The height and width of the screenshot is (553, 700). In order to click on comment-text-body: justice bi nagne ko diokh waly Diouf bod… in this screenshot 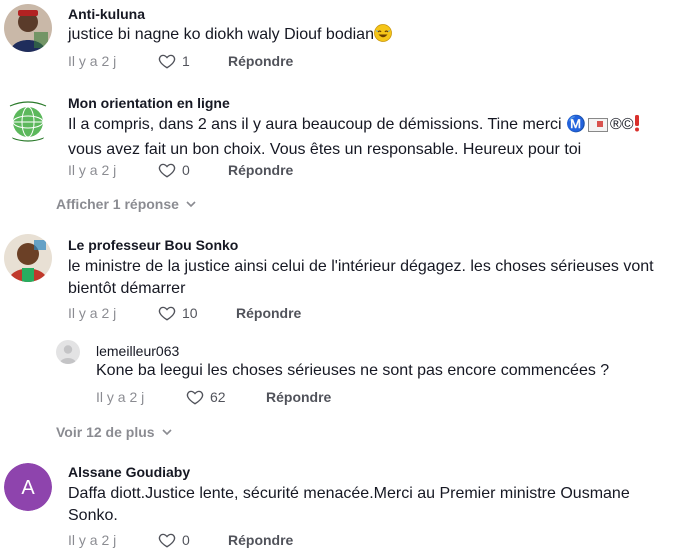, I will do `click(221, 34)`.